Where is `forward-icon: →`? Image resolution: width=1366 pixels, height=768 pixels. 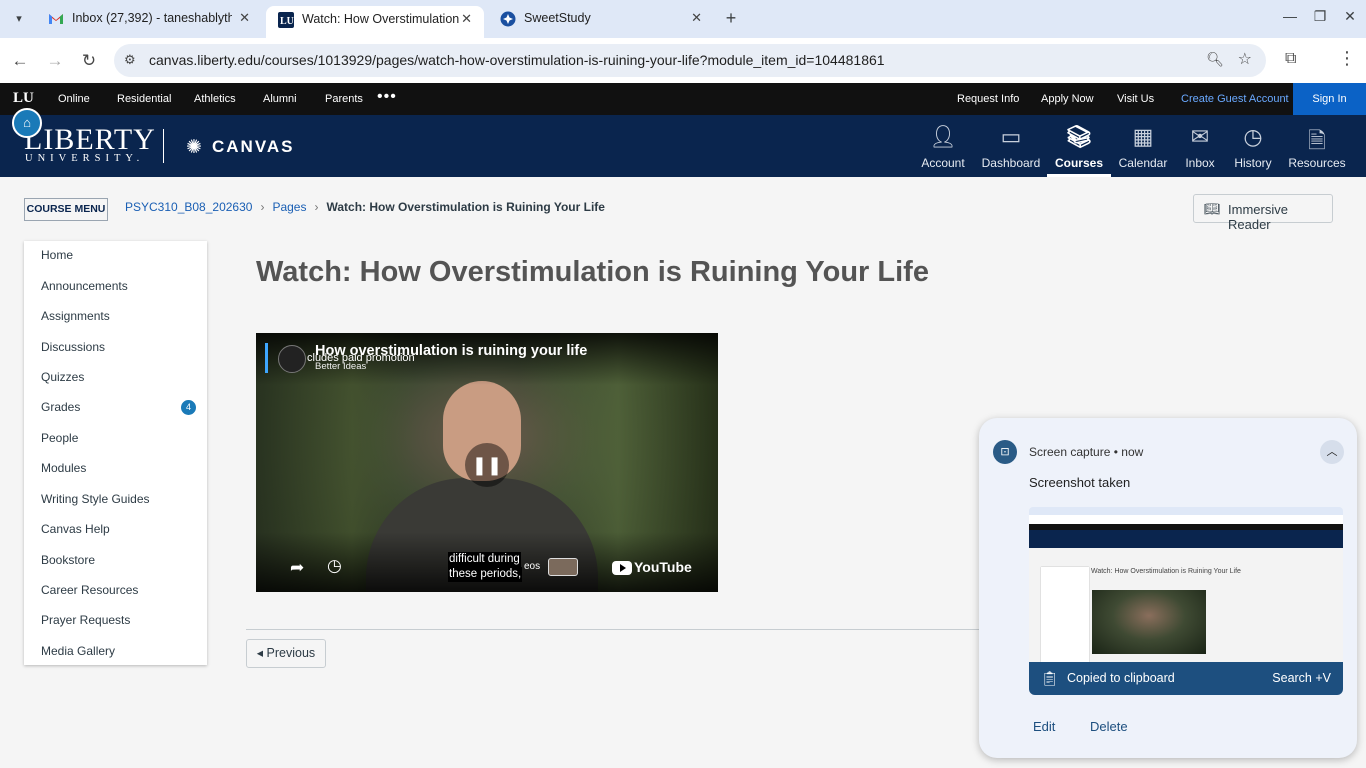 forward-icon: → is located at coordinates (55, 61).